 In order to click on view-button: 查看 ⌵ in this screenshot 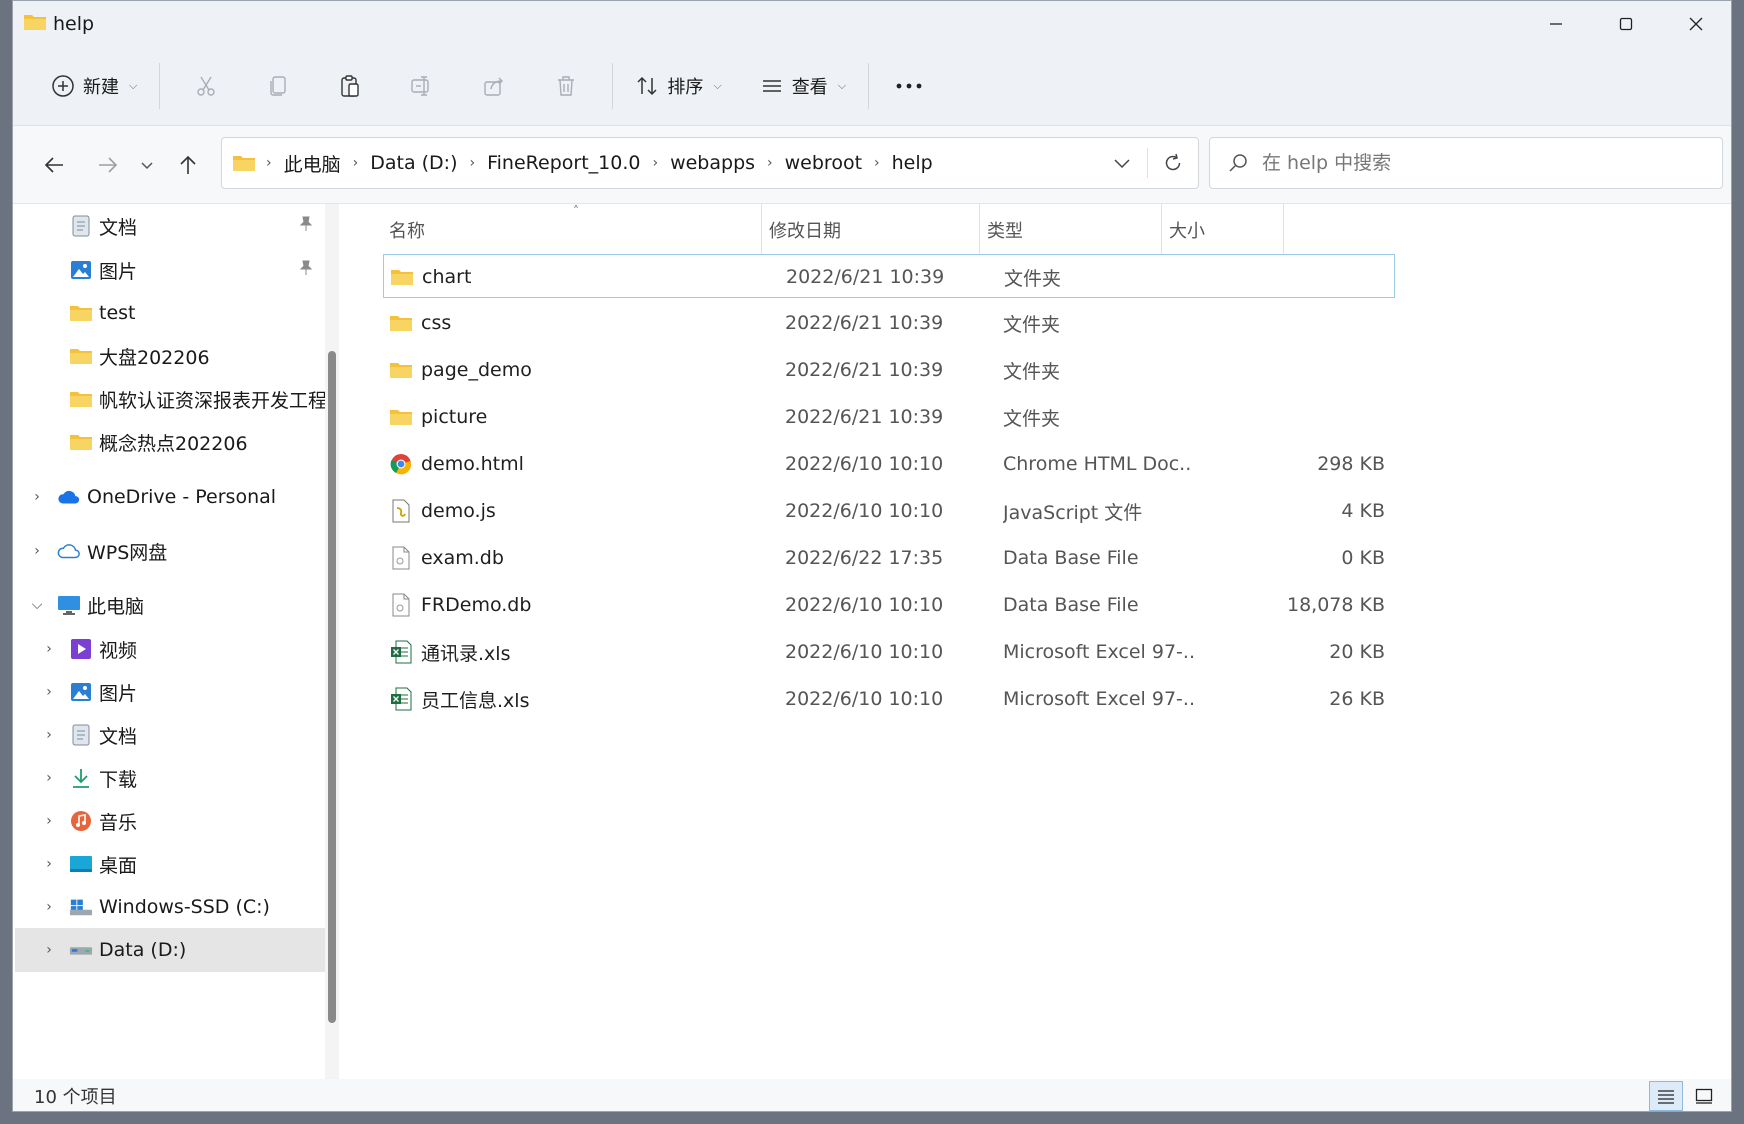, I will do `click(803, 86)`.